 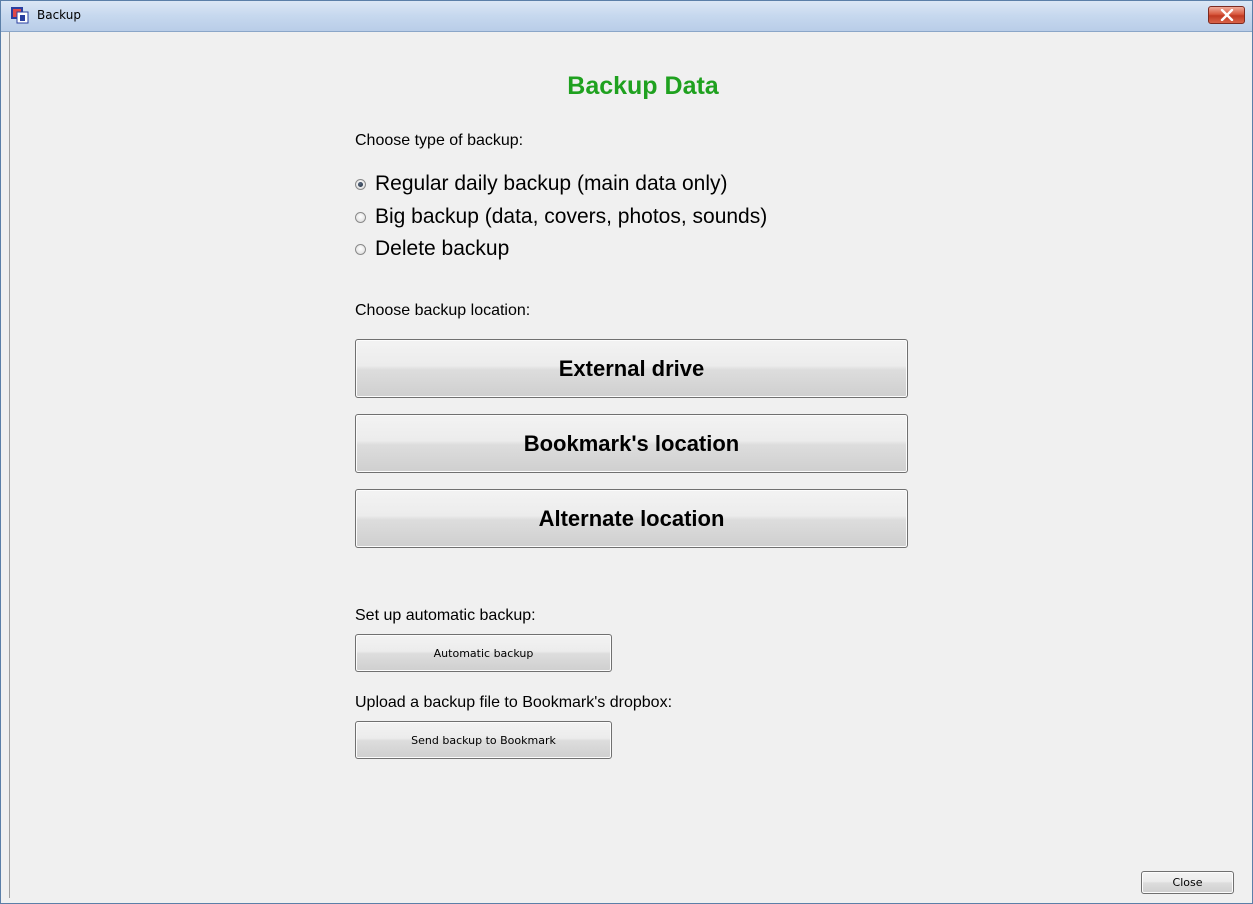 I want to click on radio-label: Delete backup, so click(x=442, y=248).